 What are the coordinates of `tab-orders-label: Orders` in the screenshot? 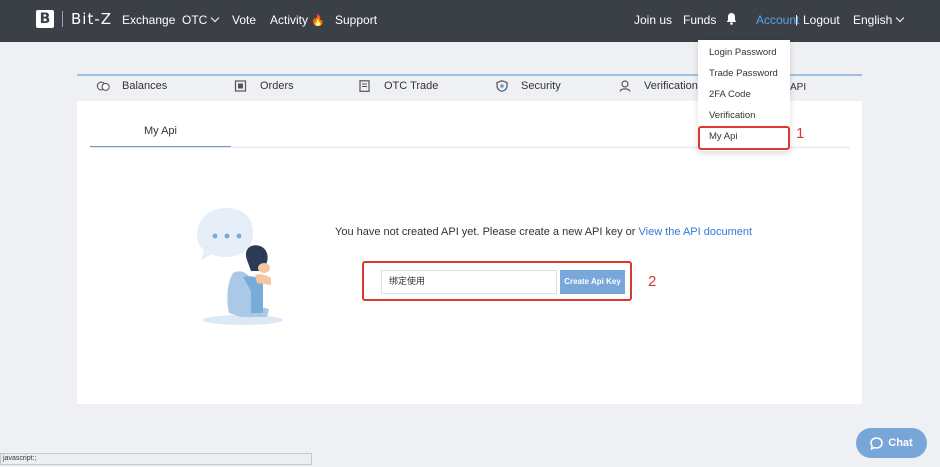 It's located at (277, 86).